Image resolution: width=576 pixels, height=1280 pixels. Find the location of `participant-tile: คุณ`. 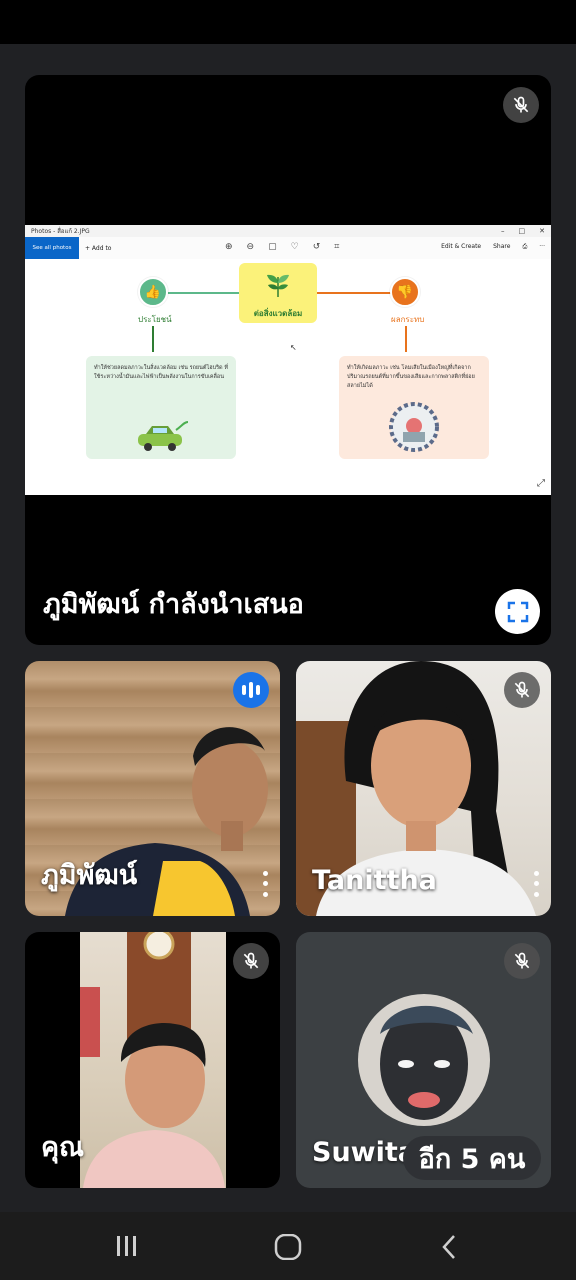

participant-tile: คุณ is located at coordinates (152, 1060).